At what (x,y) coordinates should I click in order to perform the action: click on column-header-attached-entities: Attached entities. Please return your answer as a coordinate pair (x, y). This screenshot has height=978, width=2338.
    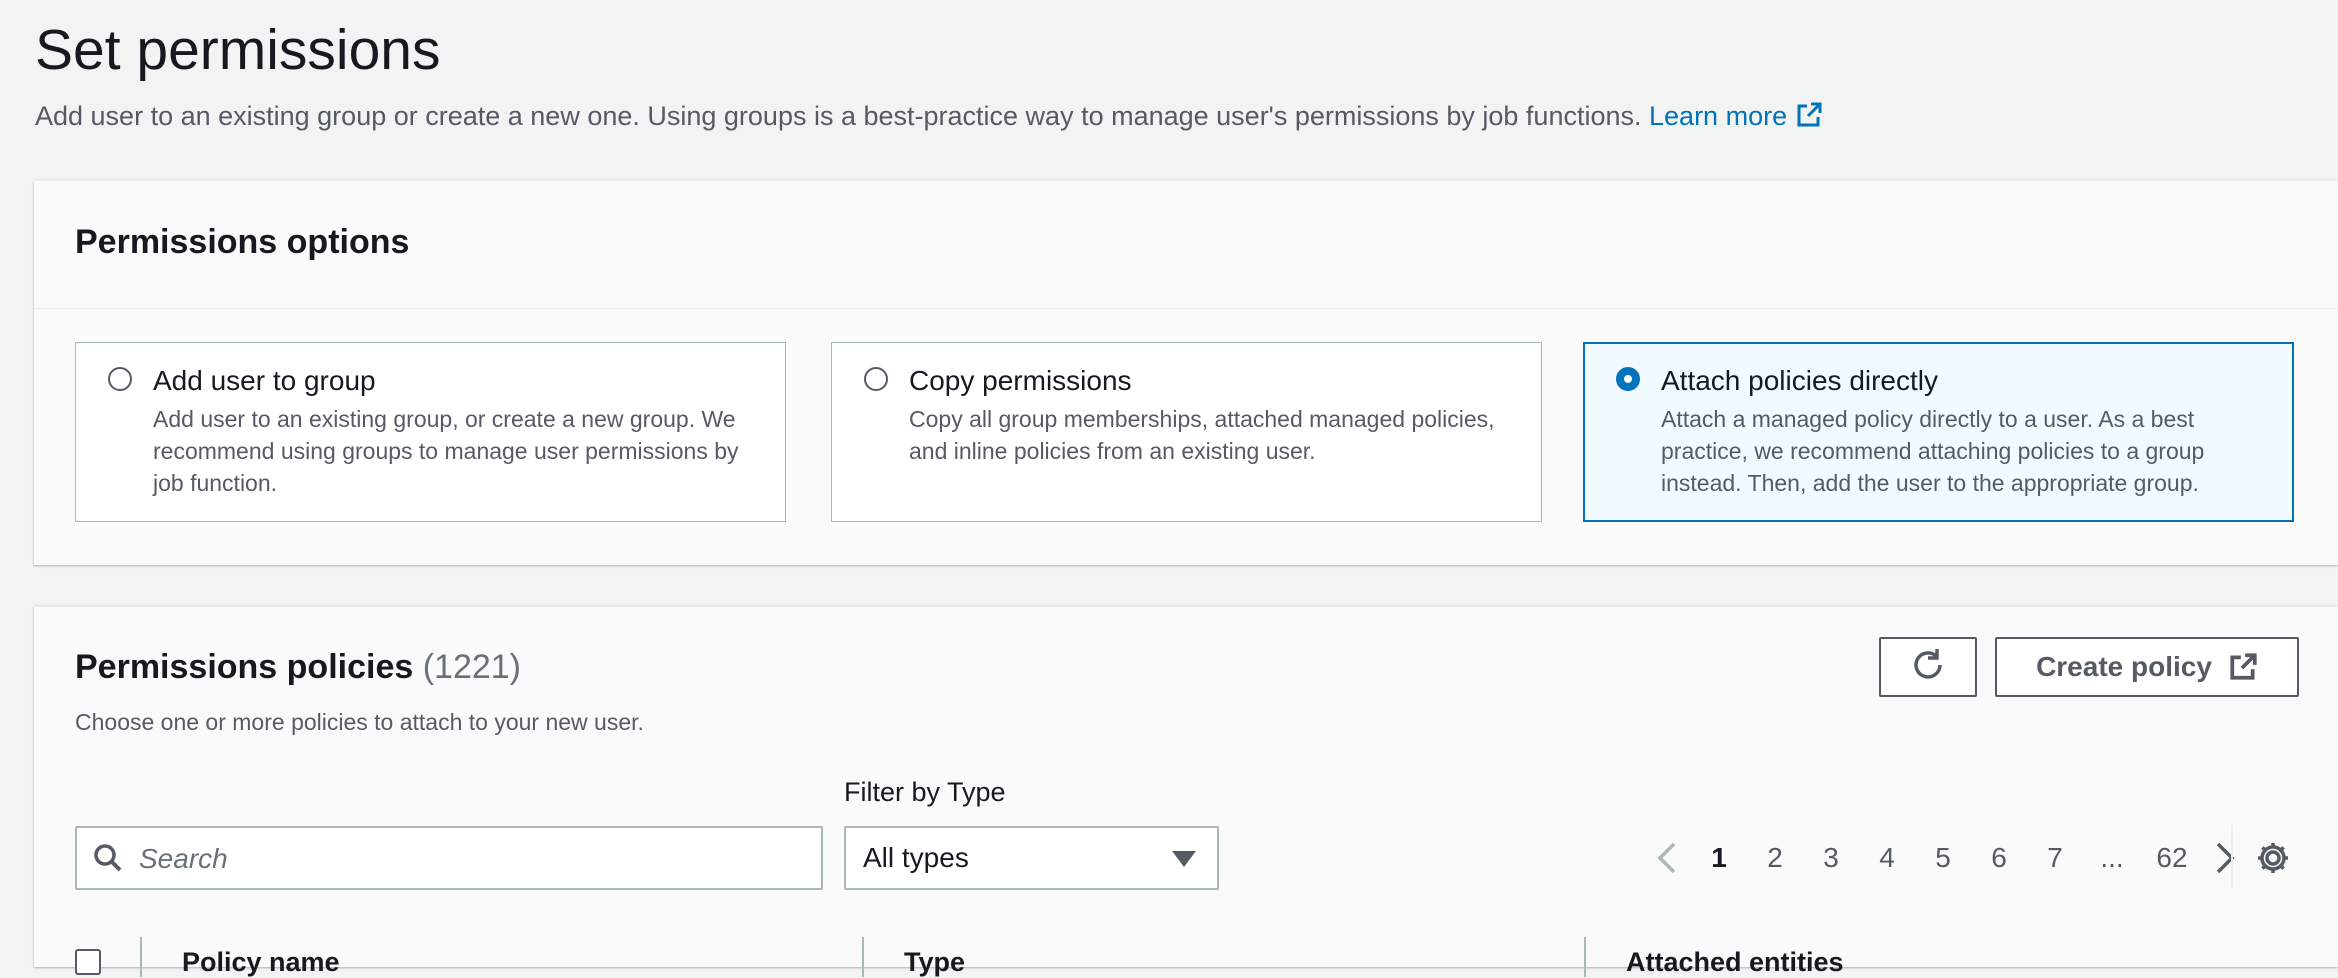
    Looking at the image, I should click on (1735, 962).